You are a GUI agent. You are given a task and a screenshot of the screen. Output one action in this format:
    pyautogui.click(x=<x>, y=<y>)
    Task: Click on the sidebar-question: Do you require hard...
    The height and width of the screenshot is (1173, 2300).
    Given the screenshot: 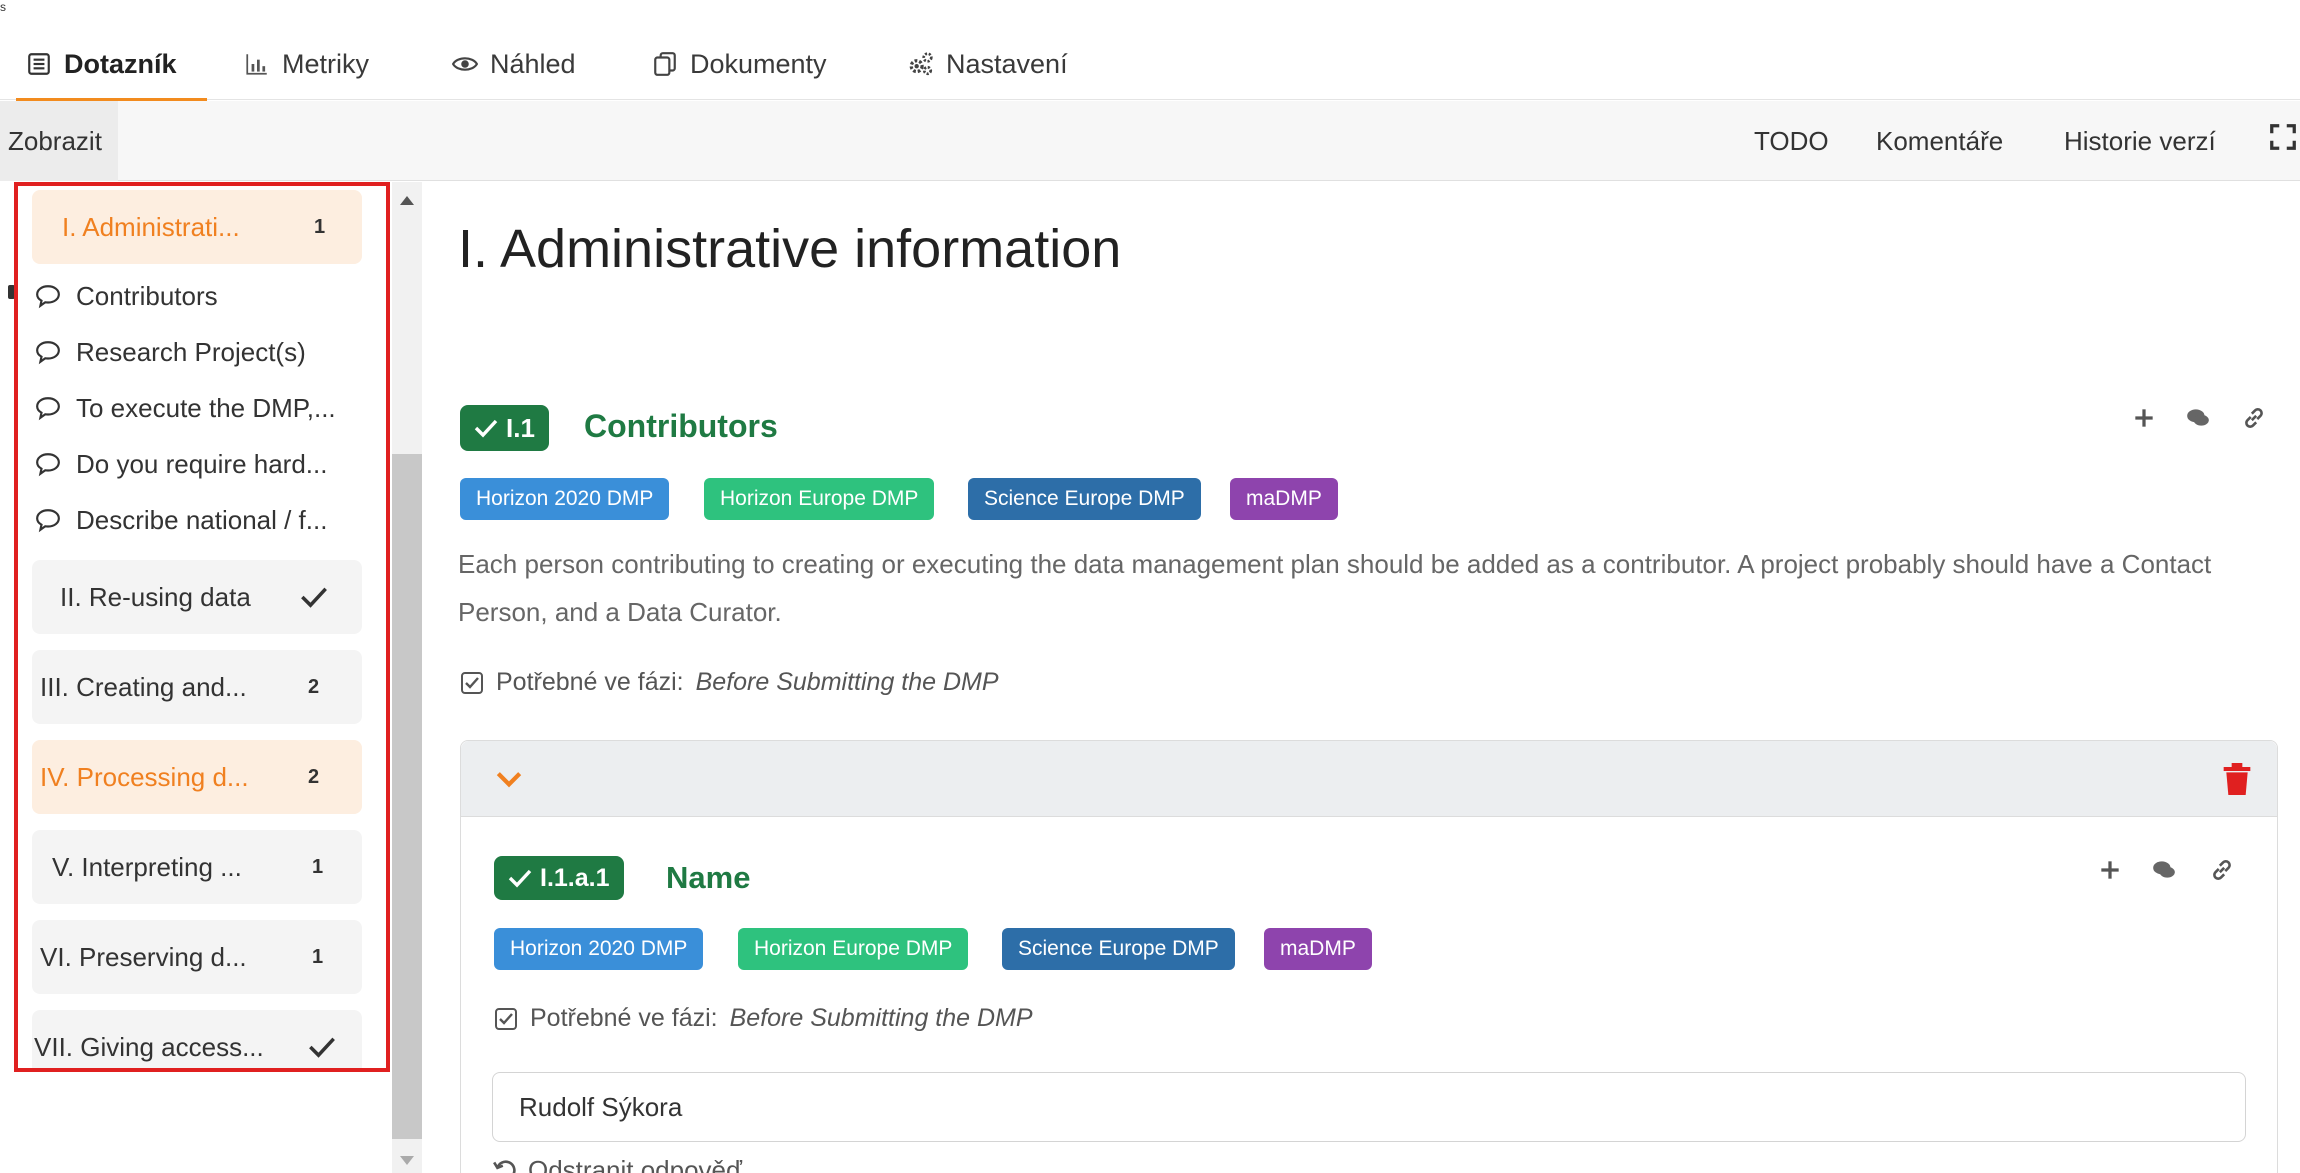 What is the action you would take?
    pyautogui.click(x=180, y=464)
    